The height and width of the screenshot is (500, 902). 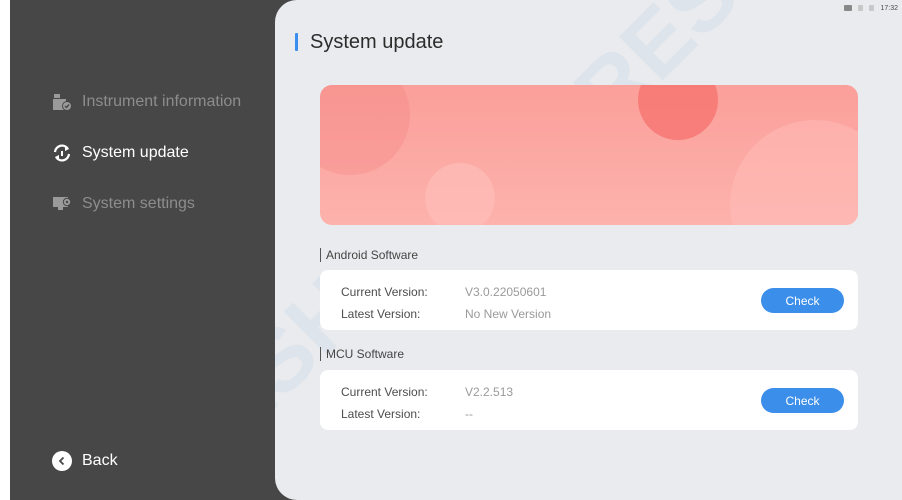 I want to click on wifi-icon, so click(x=861, y=8).